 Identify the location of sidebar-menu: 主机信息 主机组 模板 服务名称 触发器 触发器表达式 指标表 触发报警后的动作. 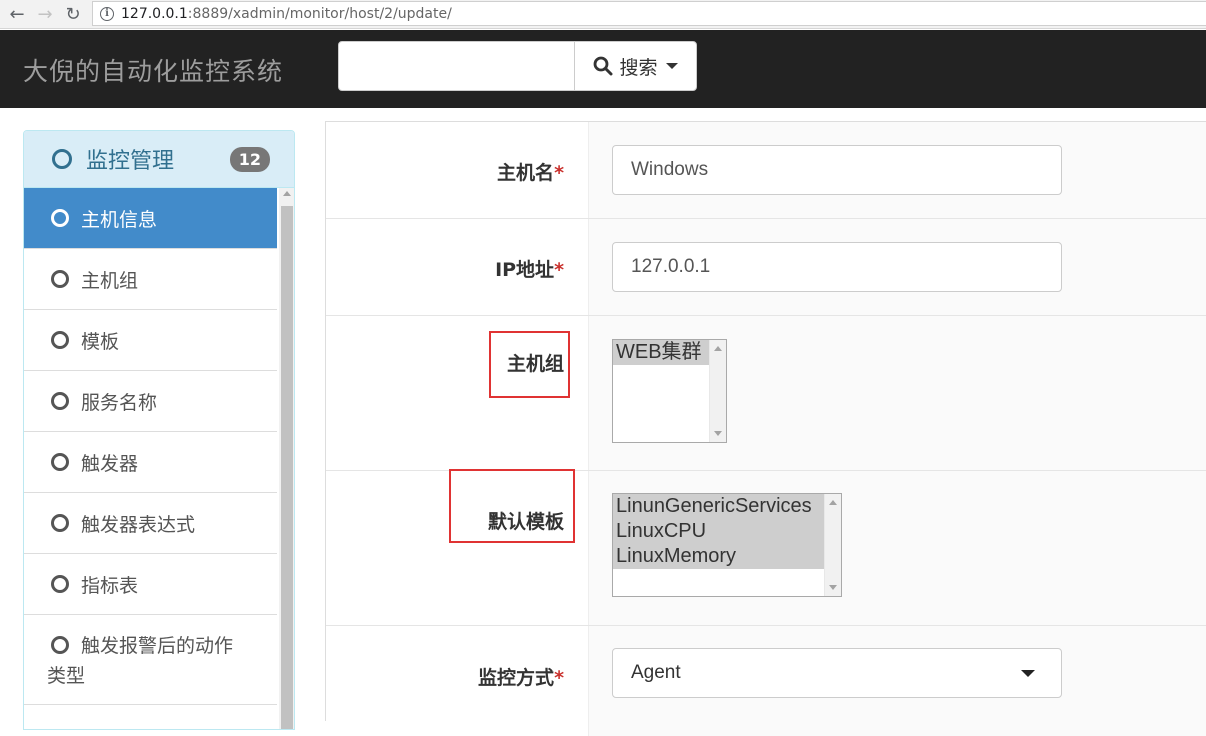
(150, 446).